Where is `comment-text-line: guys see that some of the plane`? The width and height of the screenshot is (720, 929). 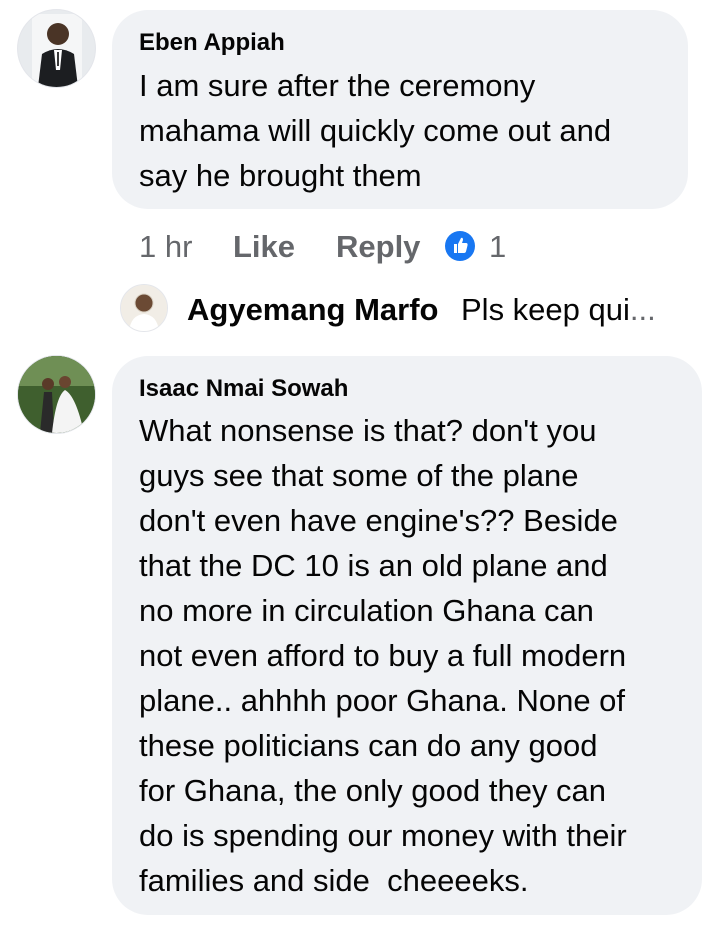 comment-text-line: guys see that some of the plane is located at coordinates (359, 475).